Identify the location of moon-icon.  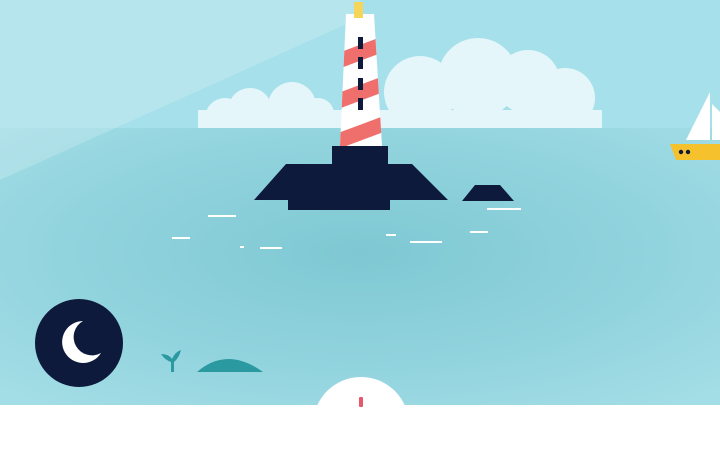
(79, 343).